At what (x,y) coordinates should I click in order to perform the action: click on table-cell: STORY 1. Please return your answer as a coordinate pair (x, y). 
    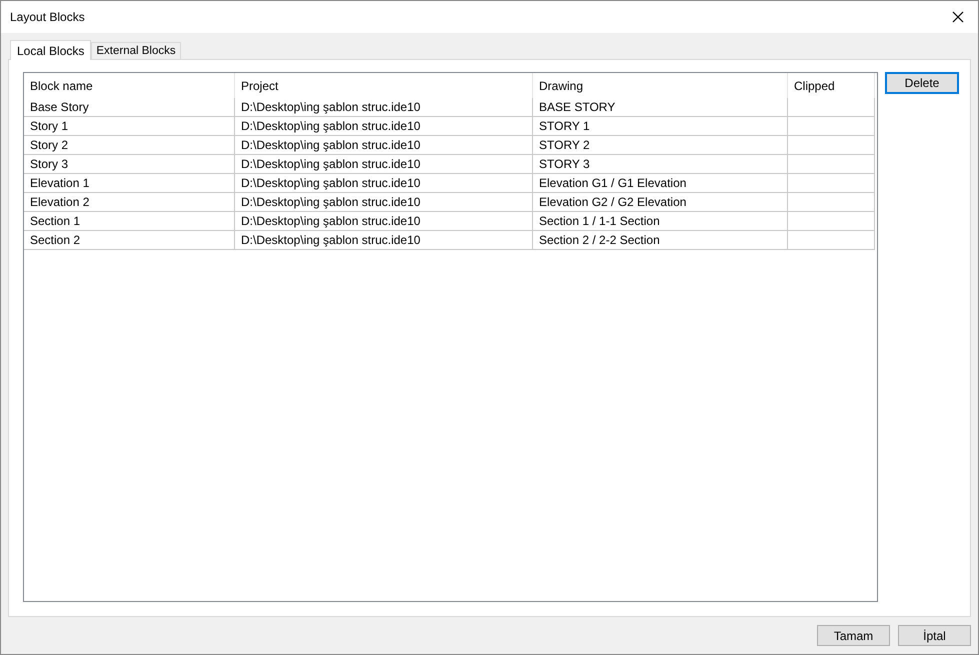
    Looking at the image, I should click on (660, 126).